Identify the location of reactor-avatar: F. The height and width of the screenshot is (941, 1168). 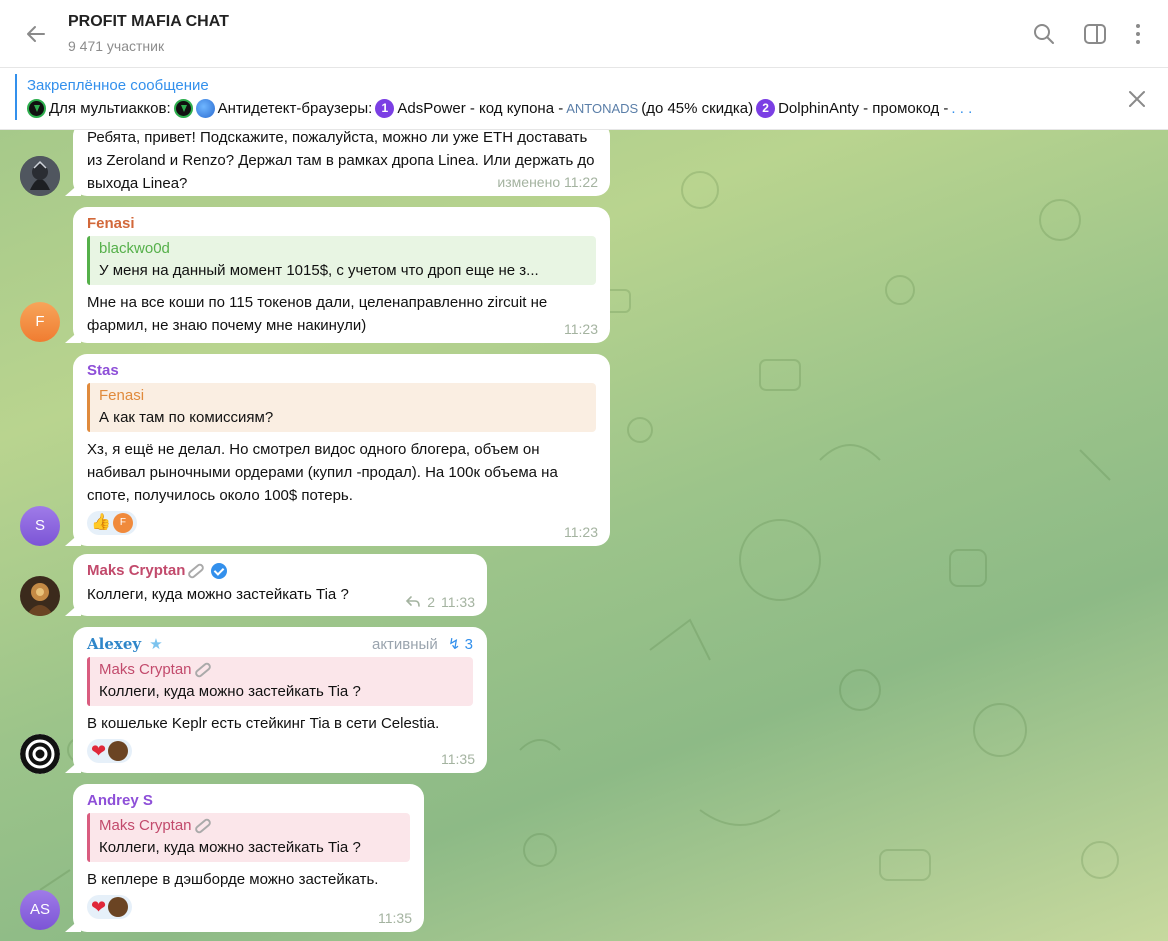
(122, 523).